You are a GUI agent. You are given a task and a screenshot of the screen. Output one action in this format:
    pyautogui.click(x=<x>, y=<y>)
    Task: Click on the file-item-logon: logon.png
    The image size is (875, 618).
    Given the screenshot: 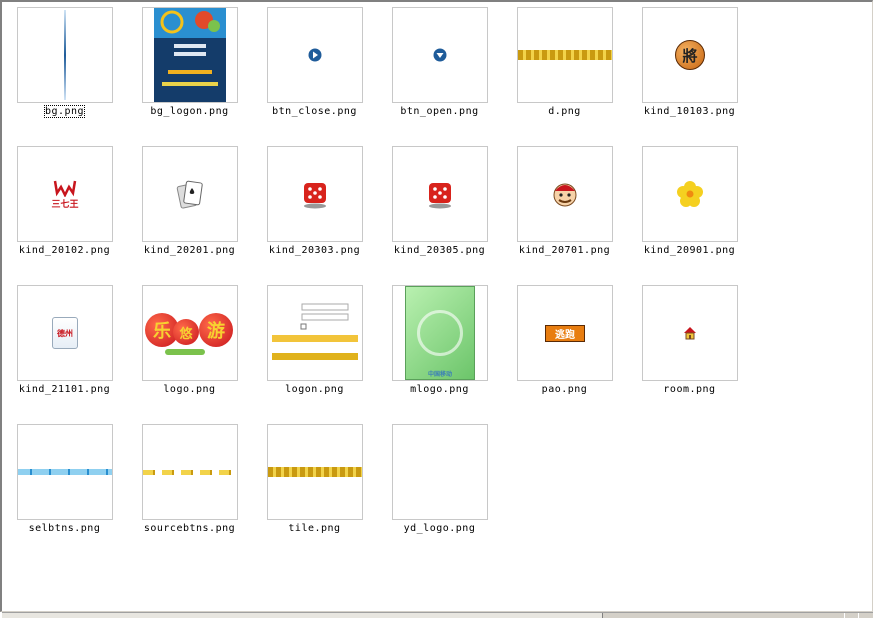 What is the action you would take?
    pyautogui.click(x=312, y=347)
    